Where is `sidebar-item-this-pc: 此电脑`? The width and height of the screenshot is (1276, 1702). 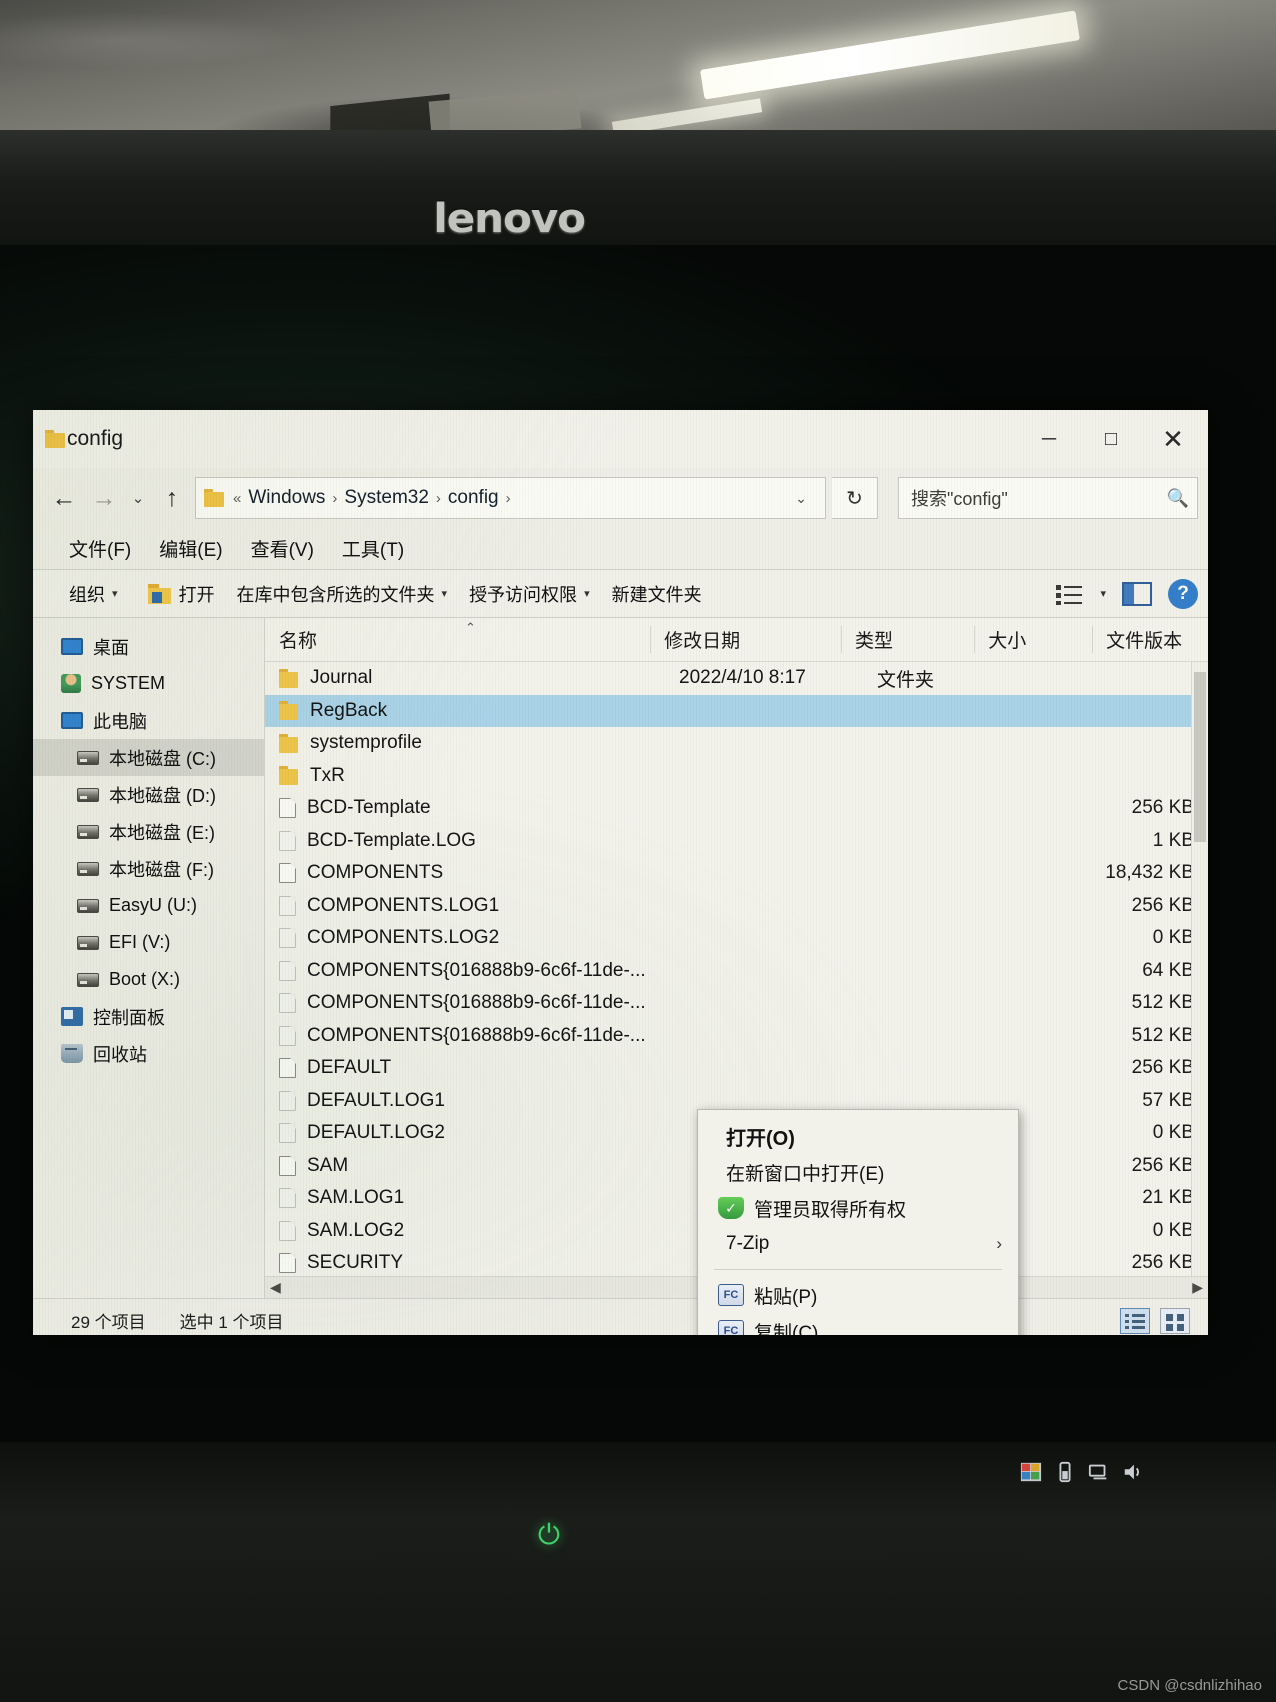
sidebar-item-this-pc: 此电脑 is located at coordinates (148, 720).